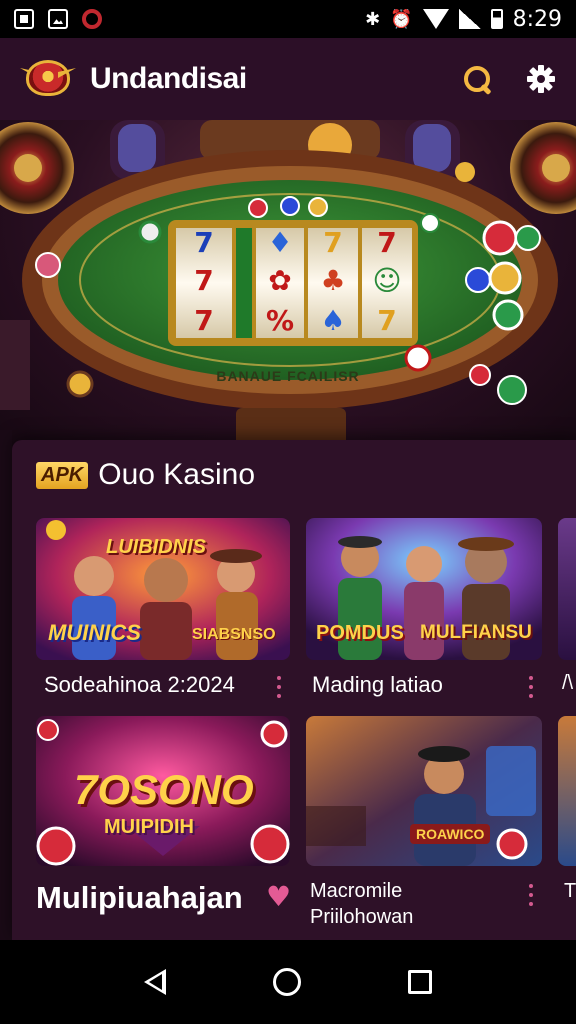 The image size is (576, 1024). Describe the element at coordinates (477, 79) in the screenshot. I see `search-icon` at that location.